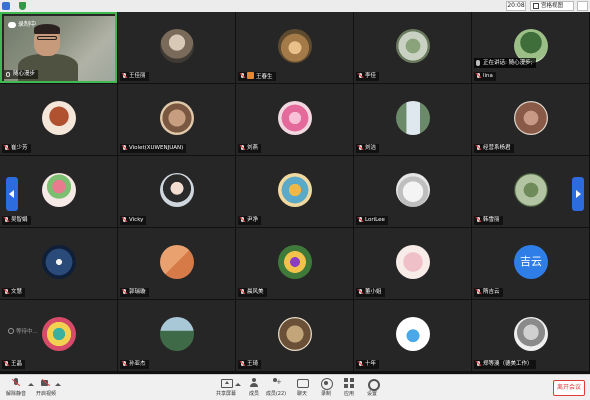  Describe the element at coordinates (412, 263) in the screenshot. I see `participant-tile: 董小姐` at that location.